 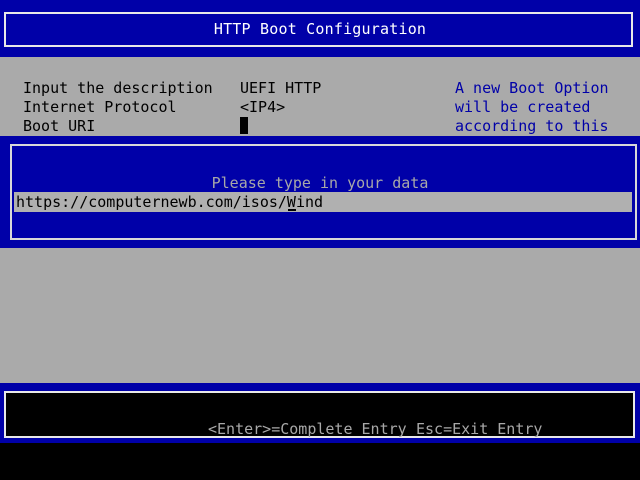 I want to click on help-text-line-2: will be created, so click(x=523, y=107).